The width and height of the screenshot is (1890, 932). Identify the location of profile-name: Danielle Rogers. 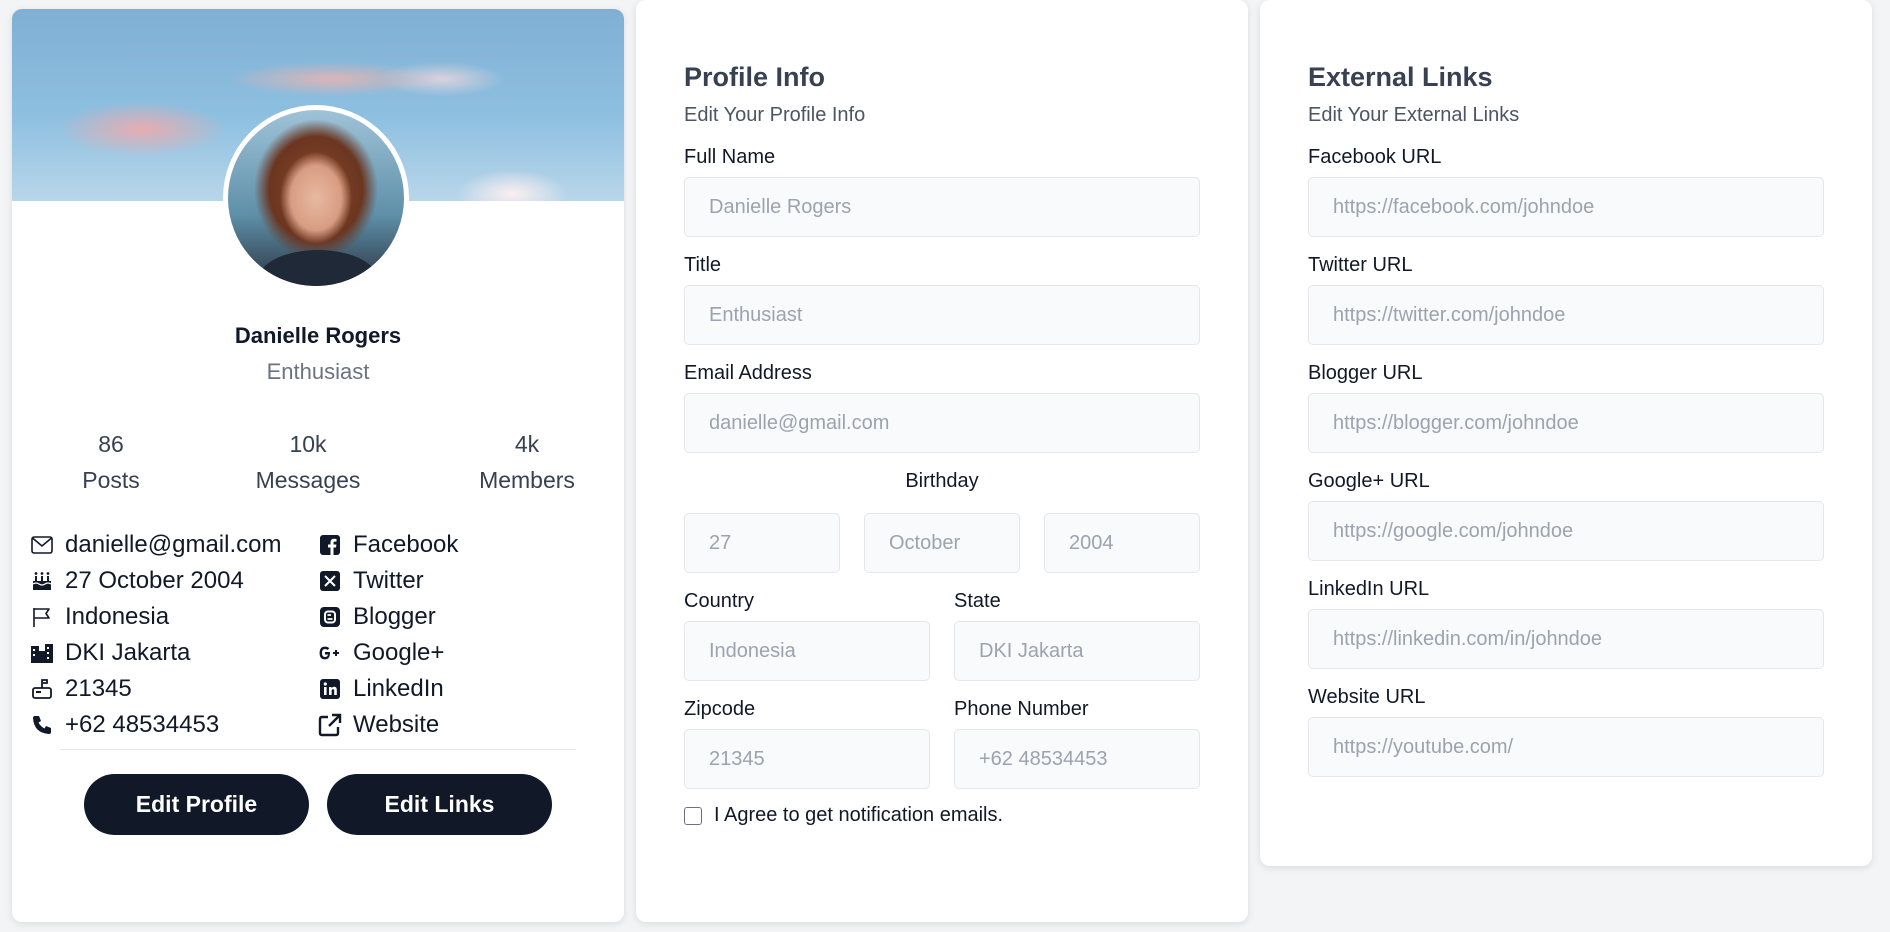
(318, 335).